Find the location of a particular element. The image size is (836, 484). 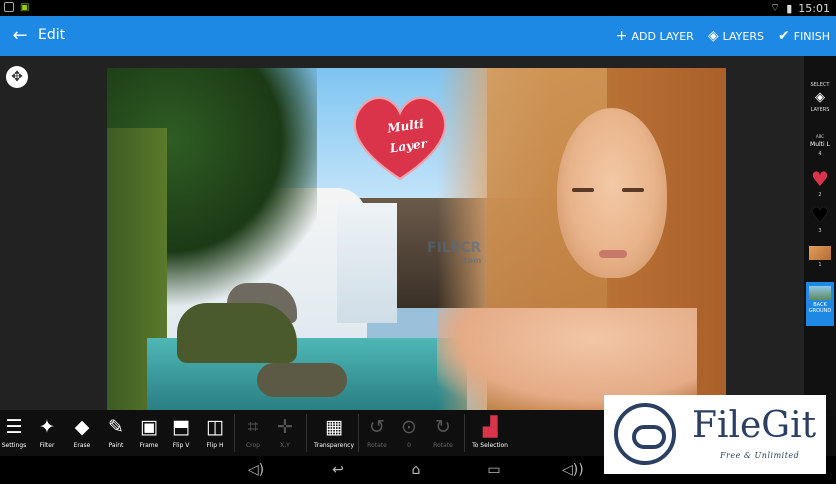

filter-icon: ✦ is located at coordinates (47, 427).